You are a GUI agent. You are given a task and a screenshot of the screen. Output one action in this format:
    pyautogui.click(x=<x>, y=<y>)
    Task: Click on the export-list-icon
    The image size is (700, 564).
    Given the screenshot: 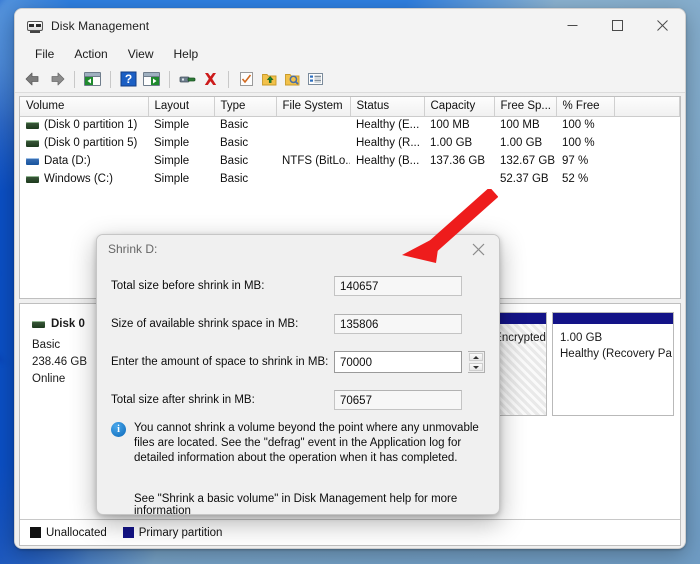 What is the action you would take?
    pyautogui.click(x=269, y=79)
    